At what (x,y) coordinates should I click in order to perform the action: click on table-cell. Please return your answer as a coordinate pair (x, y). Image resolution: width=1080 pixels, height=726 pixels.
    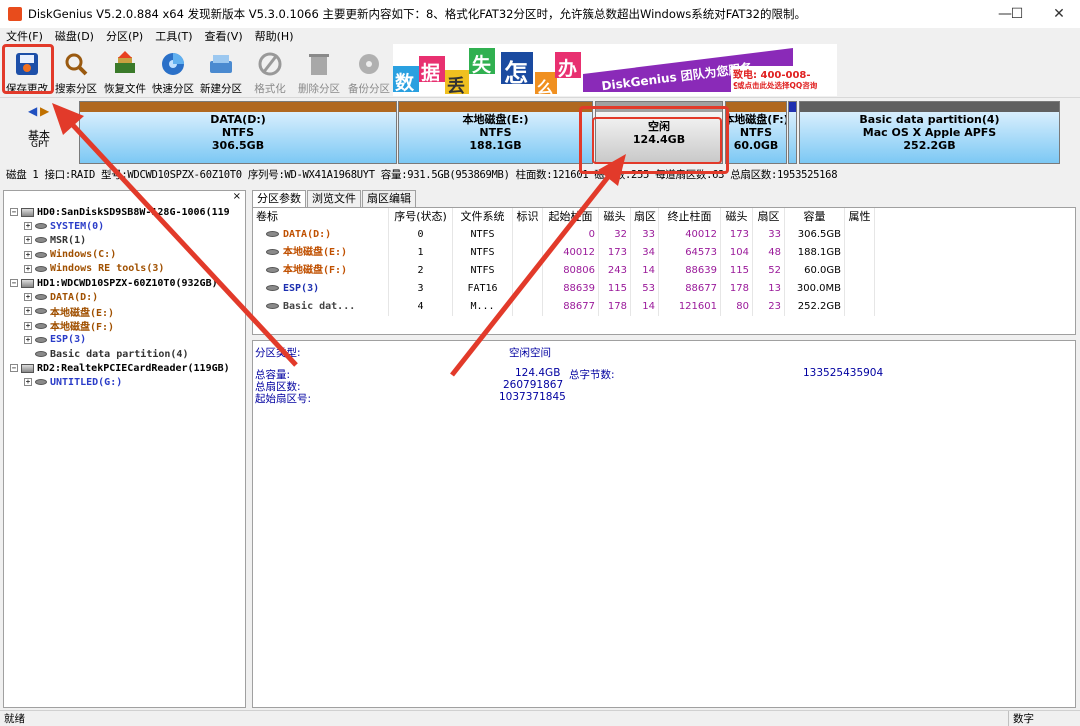
    Looking at the image, I should click on (528, 289).